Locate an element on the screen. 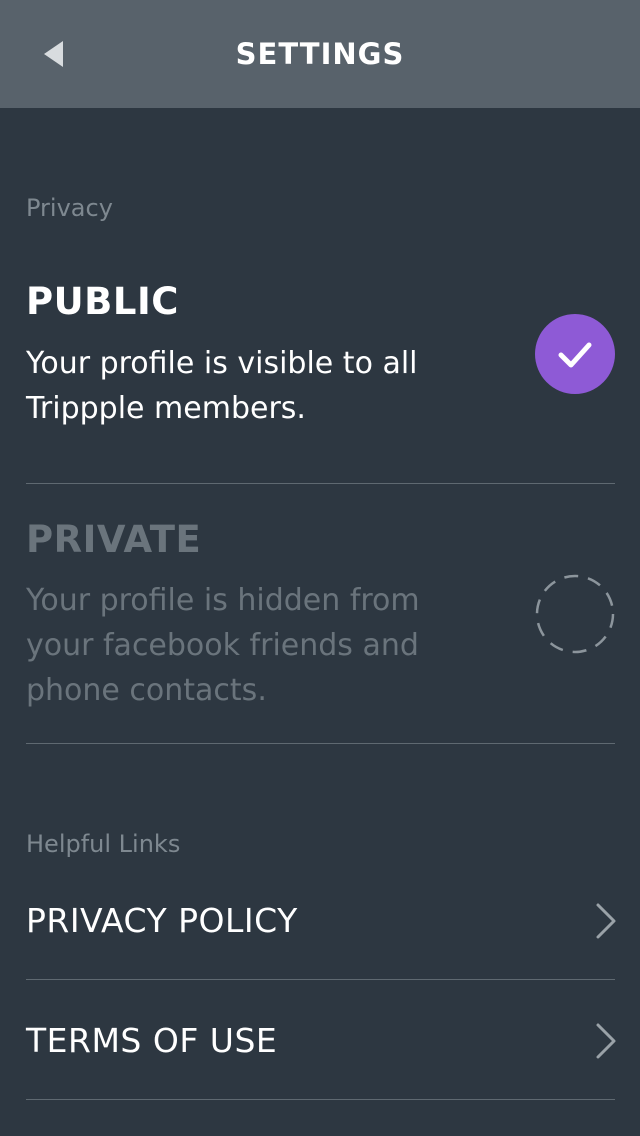 This screenshot has height=1136, width=640. privacy-policy-label: PRIVACY POLICY is located at coordinates (162, 920).